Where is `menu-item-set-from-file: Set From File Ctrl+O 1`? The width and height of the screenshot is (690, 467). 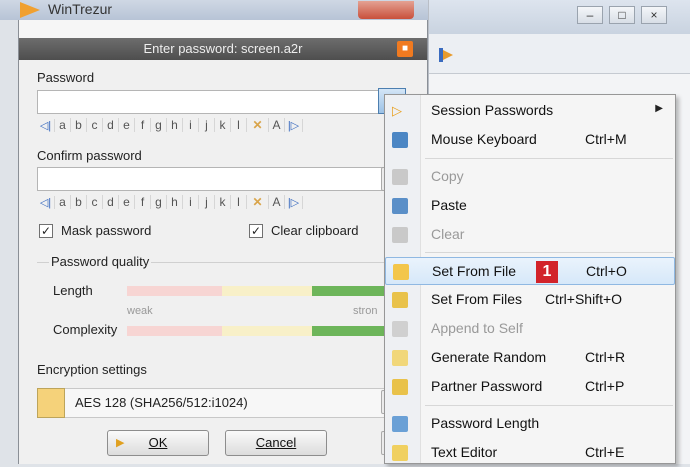 menu-item-set-from-file: Set From File Ctrl+O 1 is located at coordinates (530, 271).